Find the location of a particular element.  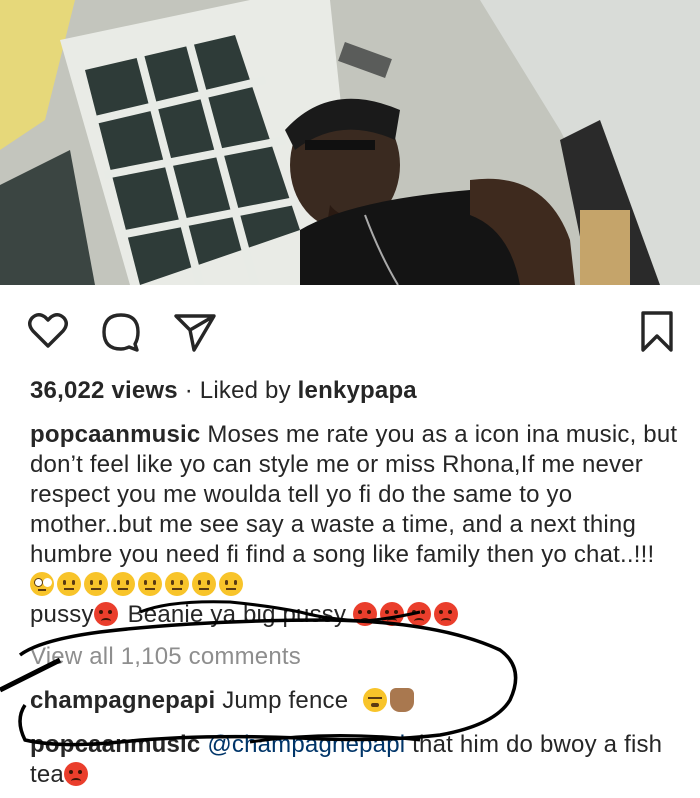

paper-plane-icon is located at coordinates (195, 331).